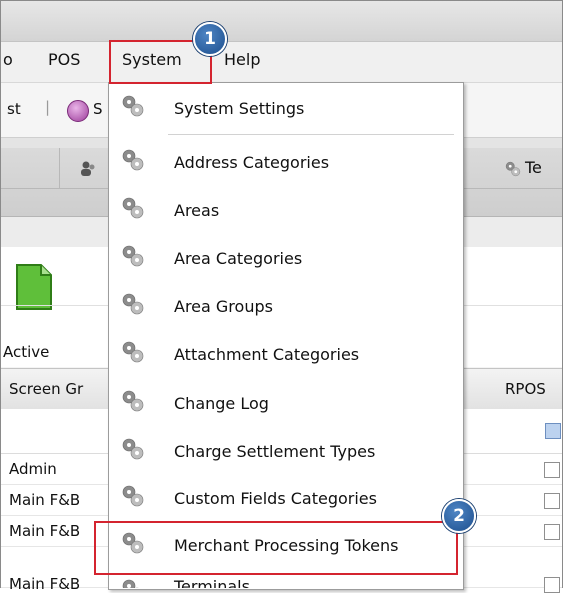 The height and width of the screenshot is (593, 563). I want to click on step-2-badge: 2, so click(459, 516).